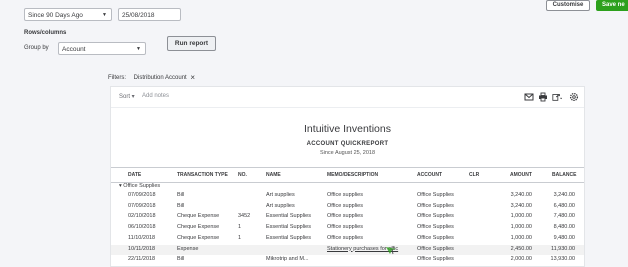 This screenshot has width=628, height=267. I want to click on sort-dropdown: Sort ▾, so click(127, 96).